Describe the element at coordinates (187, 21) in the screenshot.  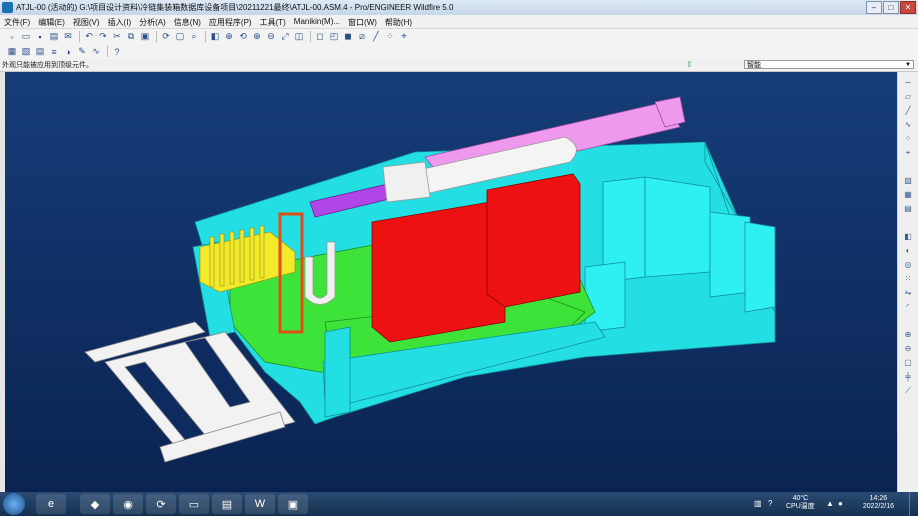
I see `menu-info: 信息(N)` at that location.